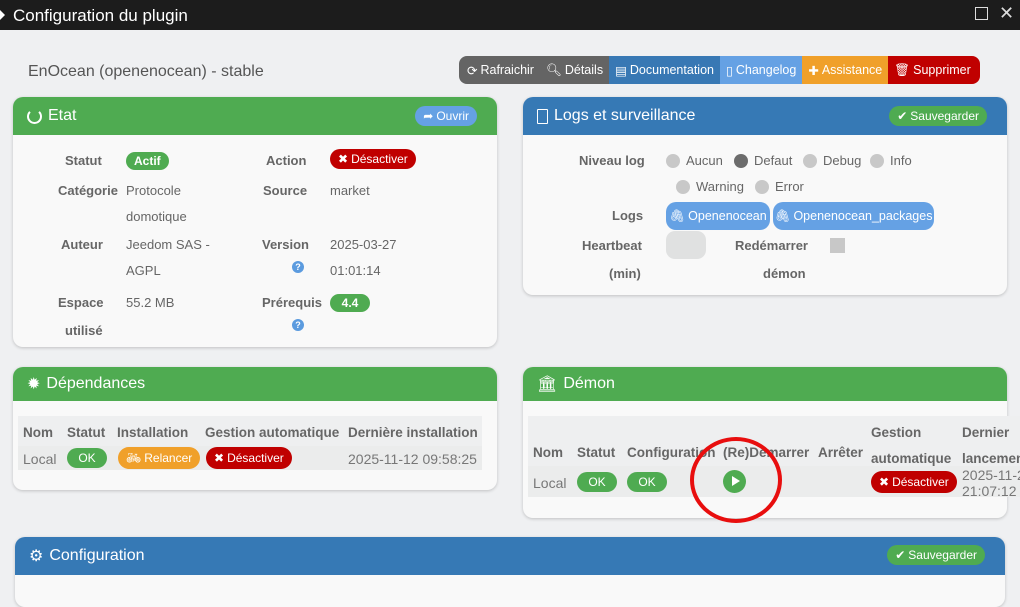  I want to click on delete-button: 🗑︎ Supprimer, so click(934, 70).